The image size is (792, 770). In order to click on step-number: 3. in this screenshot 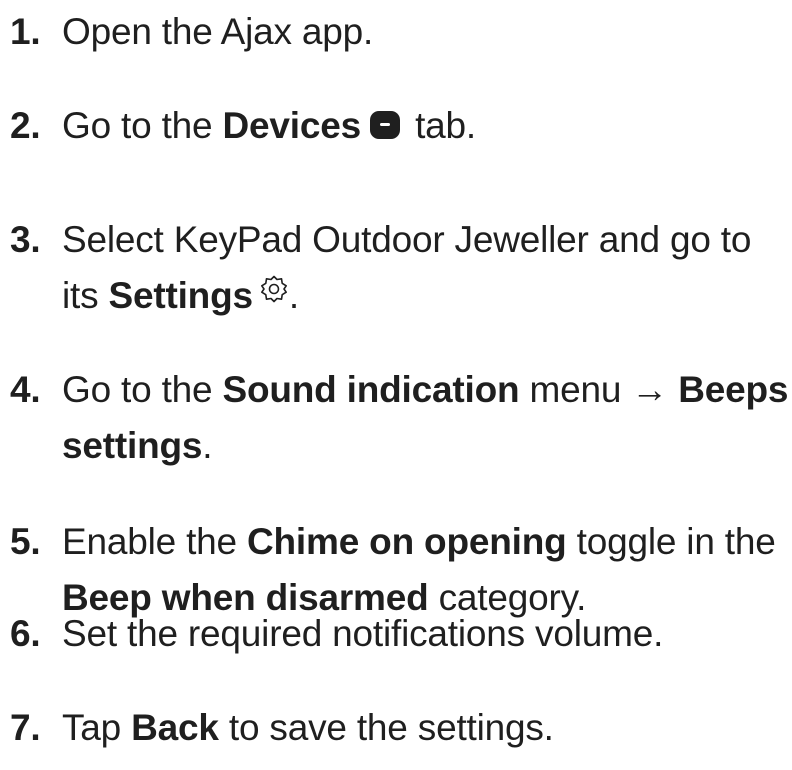, I will do `click(25, 239)`.